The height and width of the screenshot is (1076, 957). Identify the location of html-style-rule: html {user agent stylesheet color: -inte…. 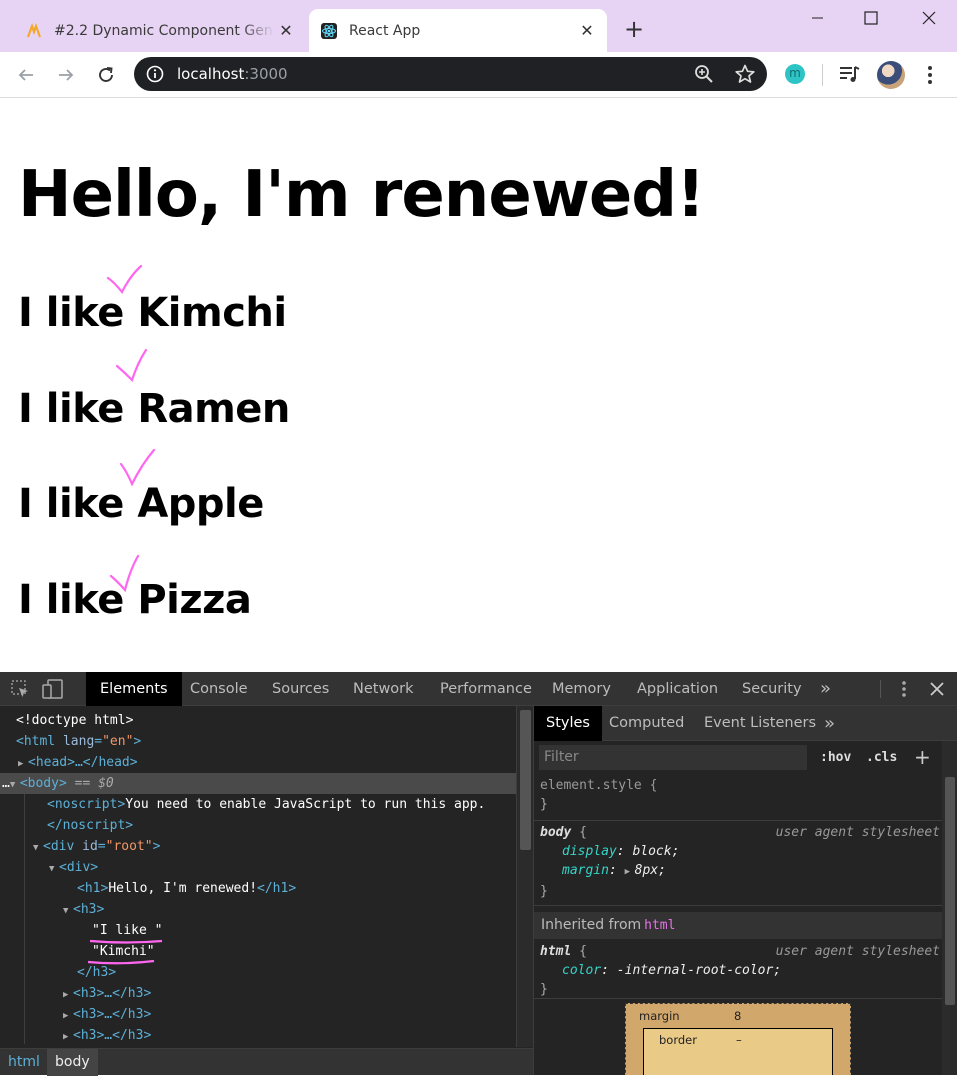
(740, 970).